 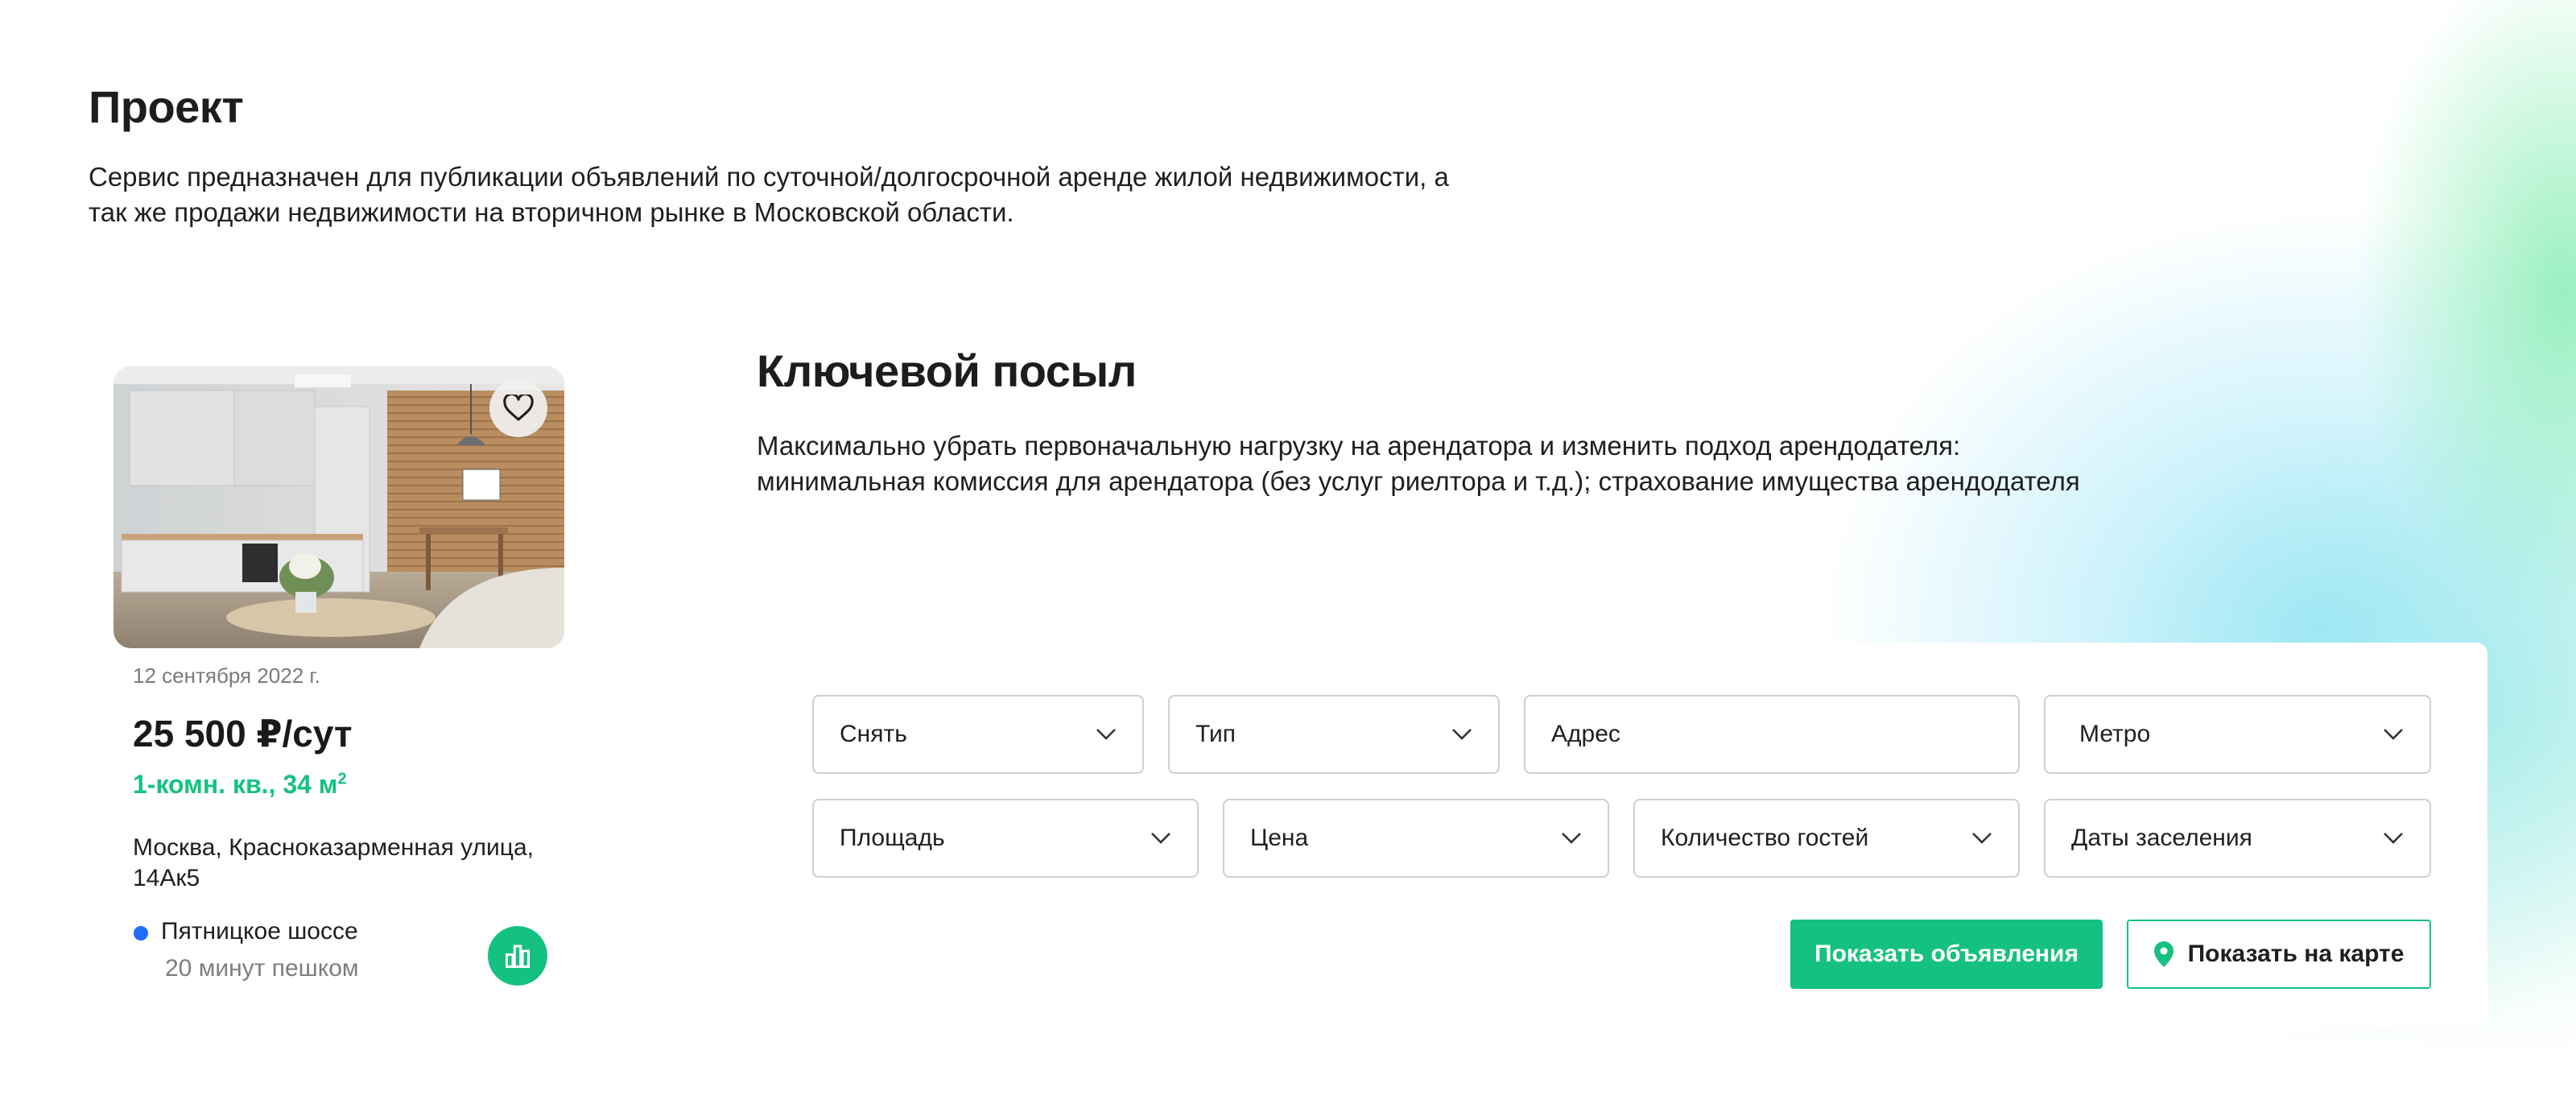 What do you see at coordinates (978, 734) in the screenshot?
I see `deal-type-select: Снять` at bounding box center [978, 734].